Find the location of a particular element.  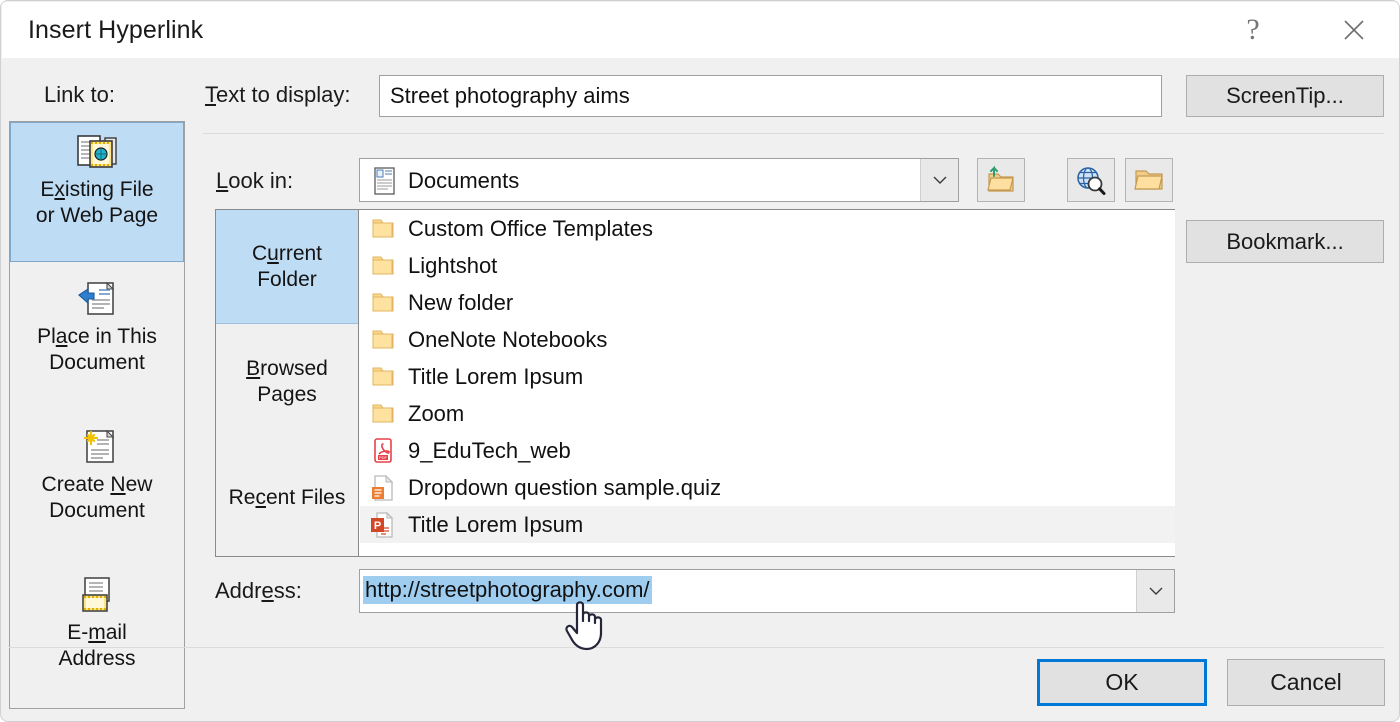

list-item: Custom Office Templates is located at coordinates (767, 228).